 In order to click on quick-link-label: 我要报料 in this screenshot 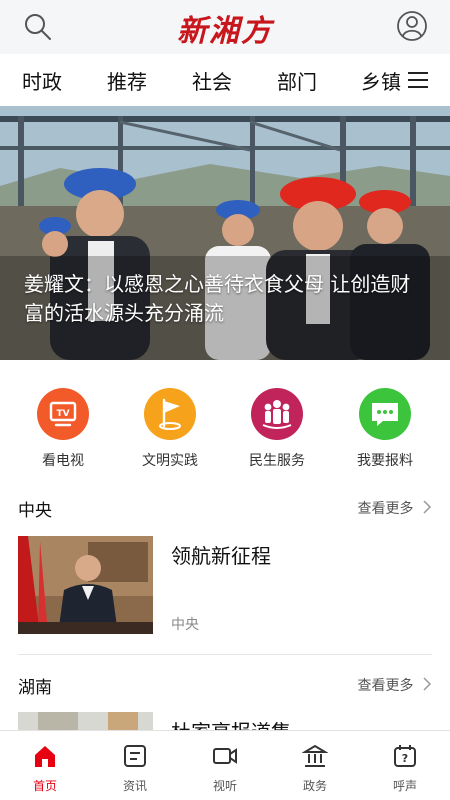, I will do `click(385, 461)`.